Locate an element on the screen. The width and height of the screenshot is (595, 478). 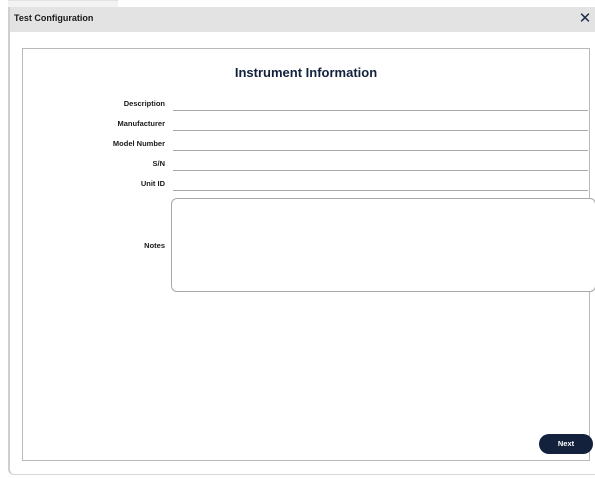
close-icon: ✕ is located at coordinates (585, 19).